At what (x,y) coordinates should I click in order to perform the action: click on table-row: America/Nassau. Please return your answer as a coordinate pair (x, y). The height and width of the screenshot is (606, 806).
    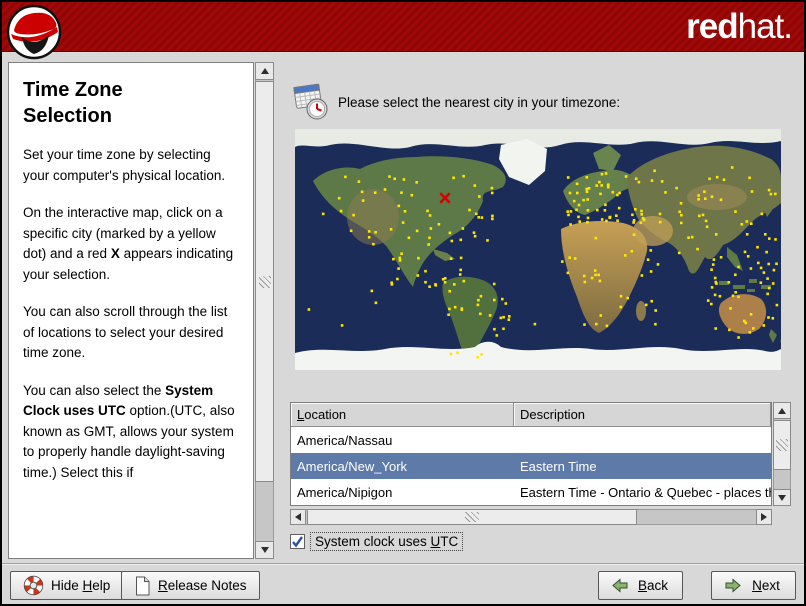
    Looking at the image, I should click on (531, 440).